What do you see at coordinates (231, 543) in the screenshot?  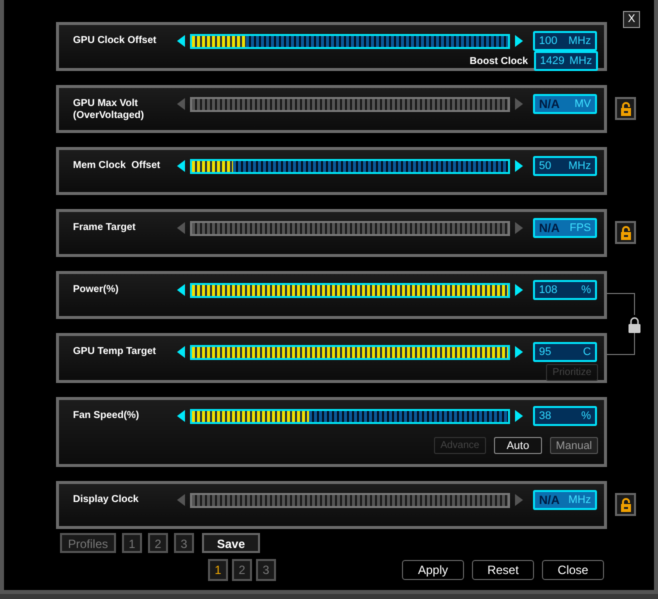 I see `save-button: Save` at bounding box center [231, 543].